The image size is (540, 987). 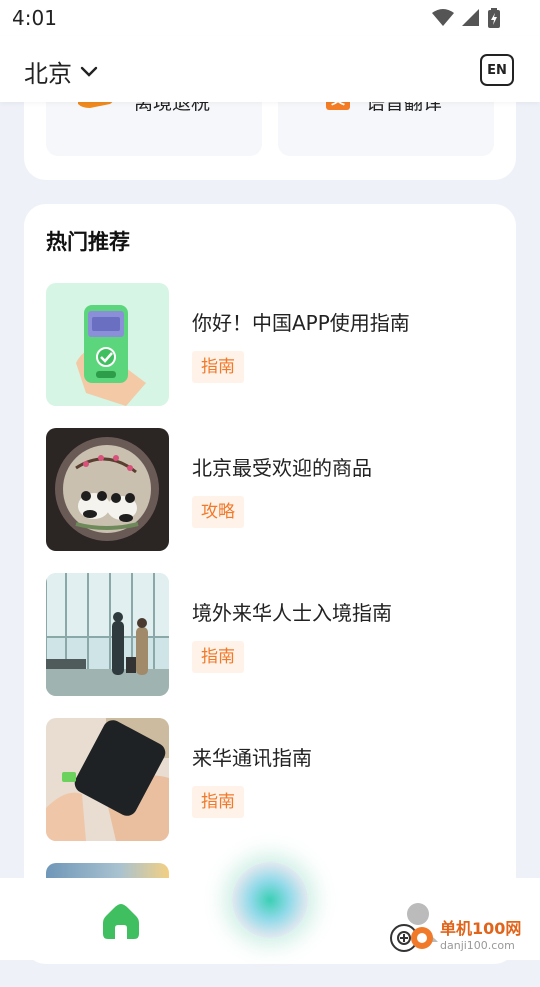 What do you see at coordinates (218, 512) in the screenshot?
I see `item-tag: 攻略` at bounding box center [218, 512].